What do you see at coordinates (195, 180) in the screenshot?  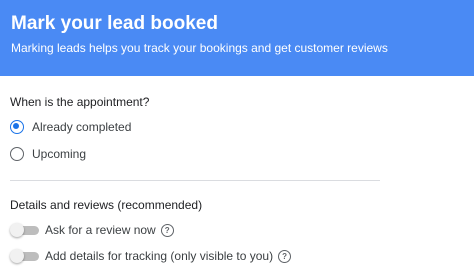 I see `section-divider` at bounding box center [195, 180].